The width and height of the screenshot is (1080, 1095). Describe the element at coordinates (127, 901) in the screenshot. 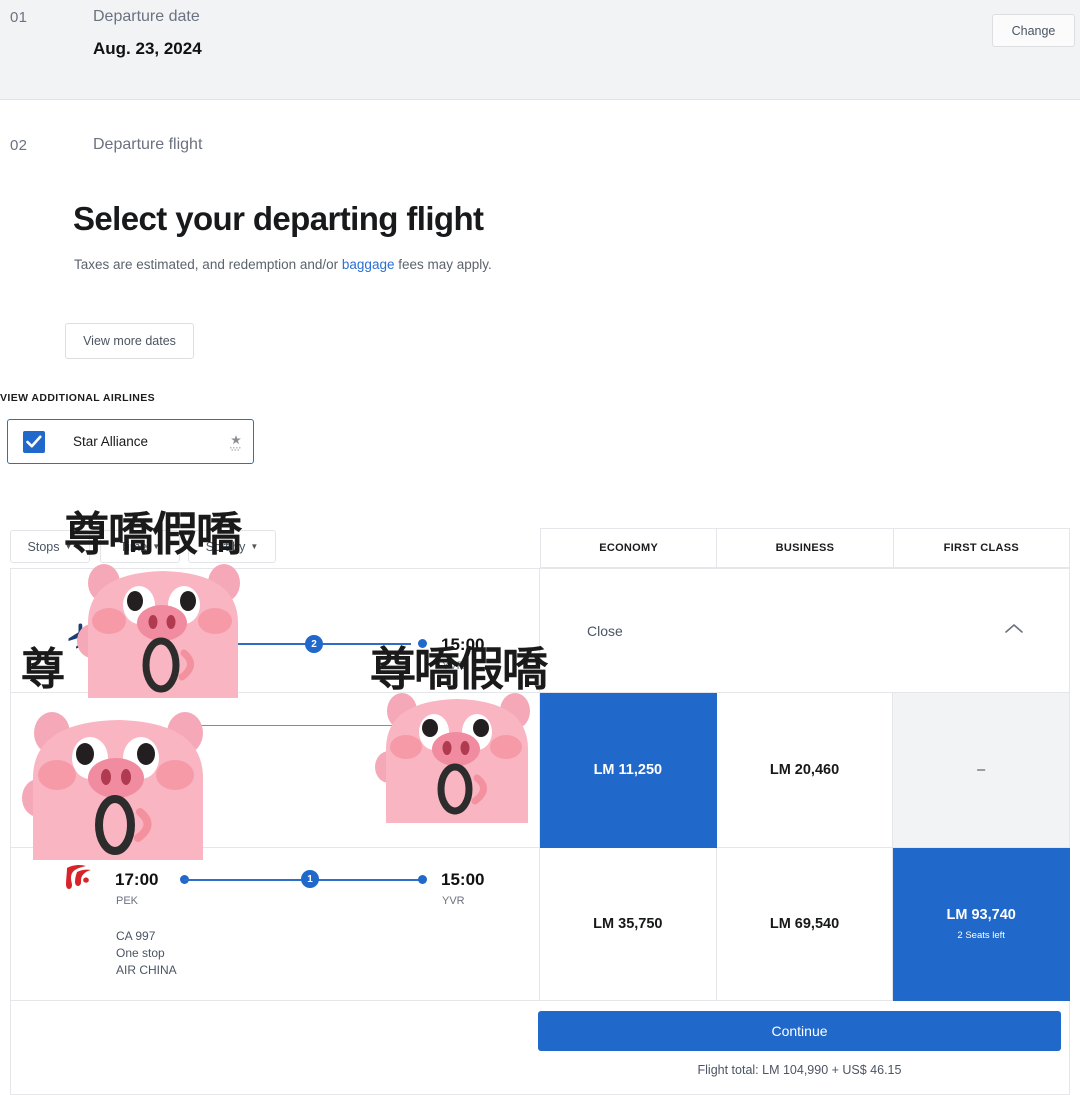

I see `depart-code-row-3: PEK` at that location.